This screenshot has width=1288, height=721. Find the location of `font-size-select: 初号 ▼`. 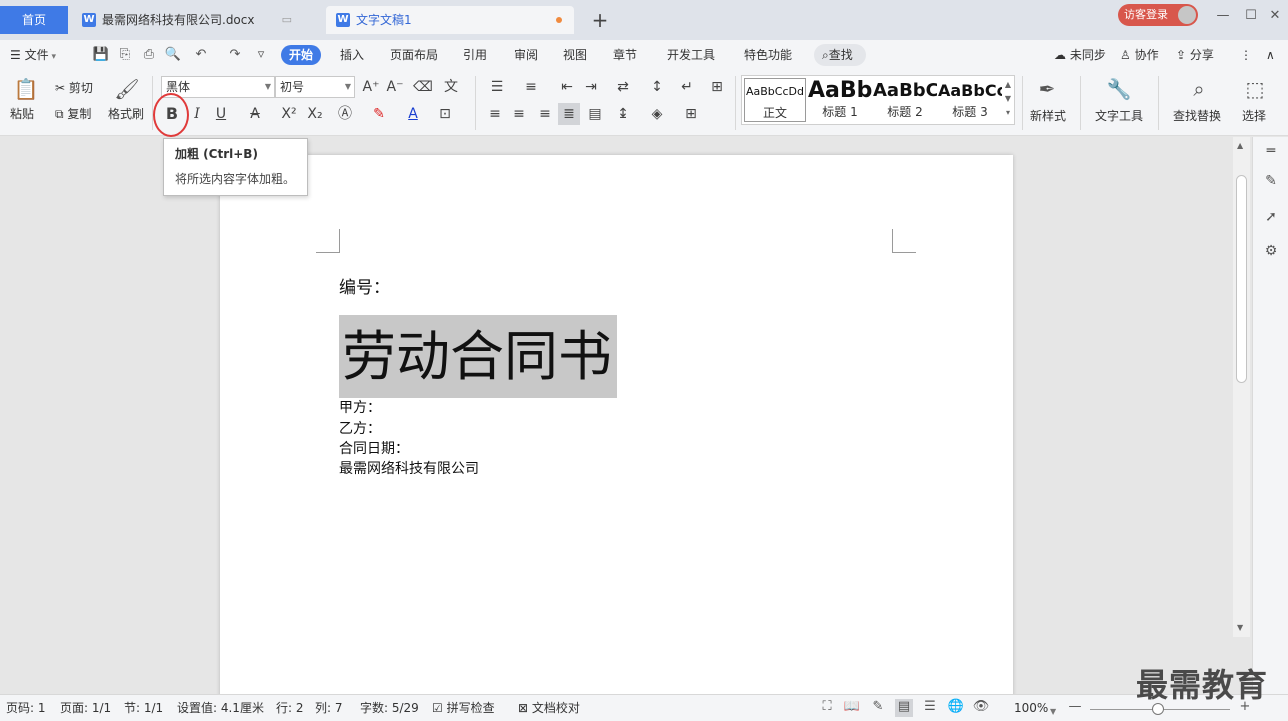

font-size-select: 初号 ▼ is located at coordinates (315, 87).